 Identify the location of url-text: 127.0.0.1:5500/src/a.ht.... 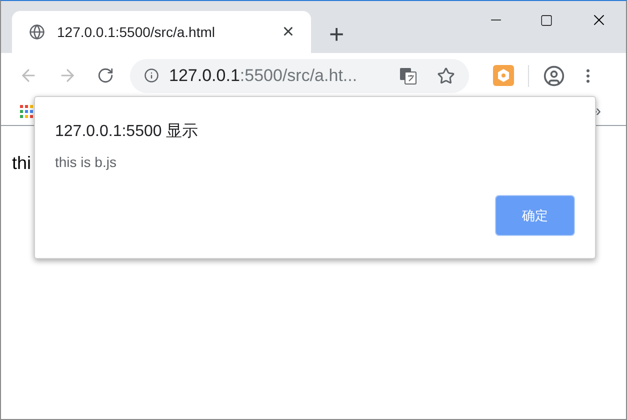
(263, 75).